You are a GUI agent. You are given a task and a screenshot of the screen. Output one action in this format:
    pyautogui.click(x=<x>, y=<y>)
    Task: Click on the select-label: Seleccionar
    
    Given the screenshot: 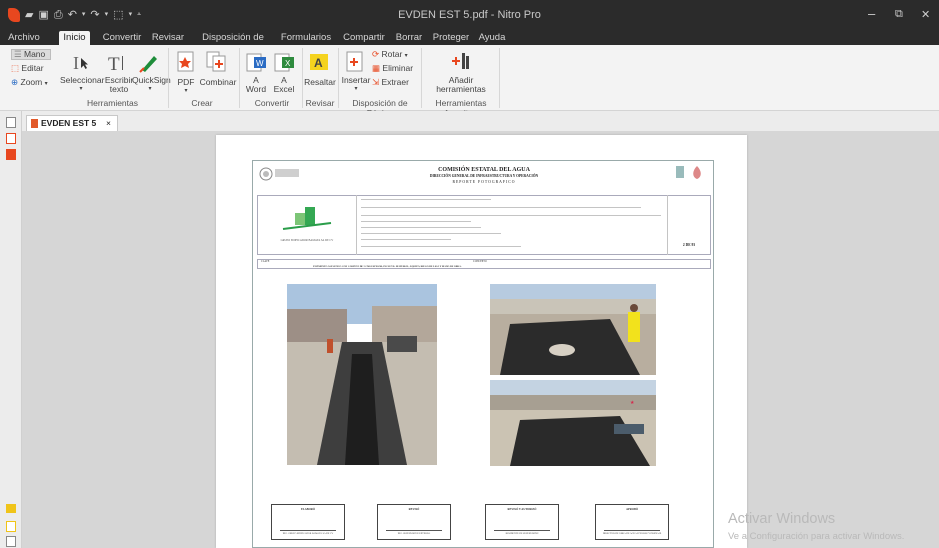 What is the action you would take?
    pyautogui.click(x=82, y=80)
    